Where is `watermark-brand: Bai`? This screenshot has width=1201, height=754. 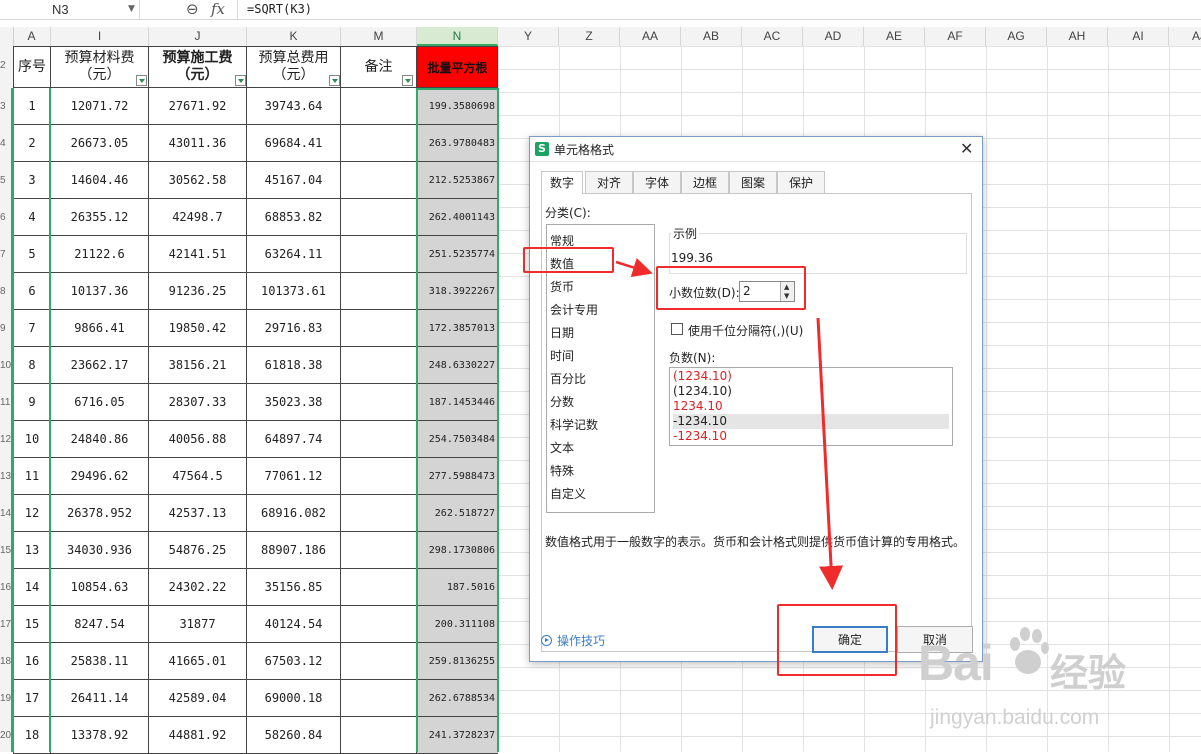
watermark-brand: Bai is located at coordinates (956, 663).